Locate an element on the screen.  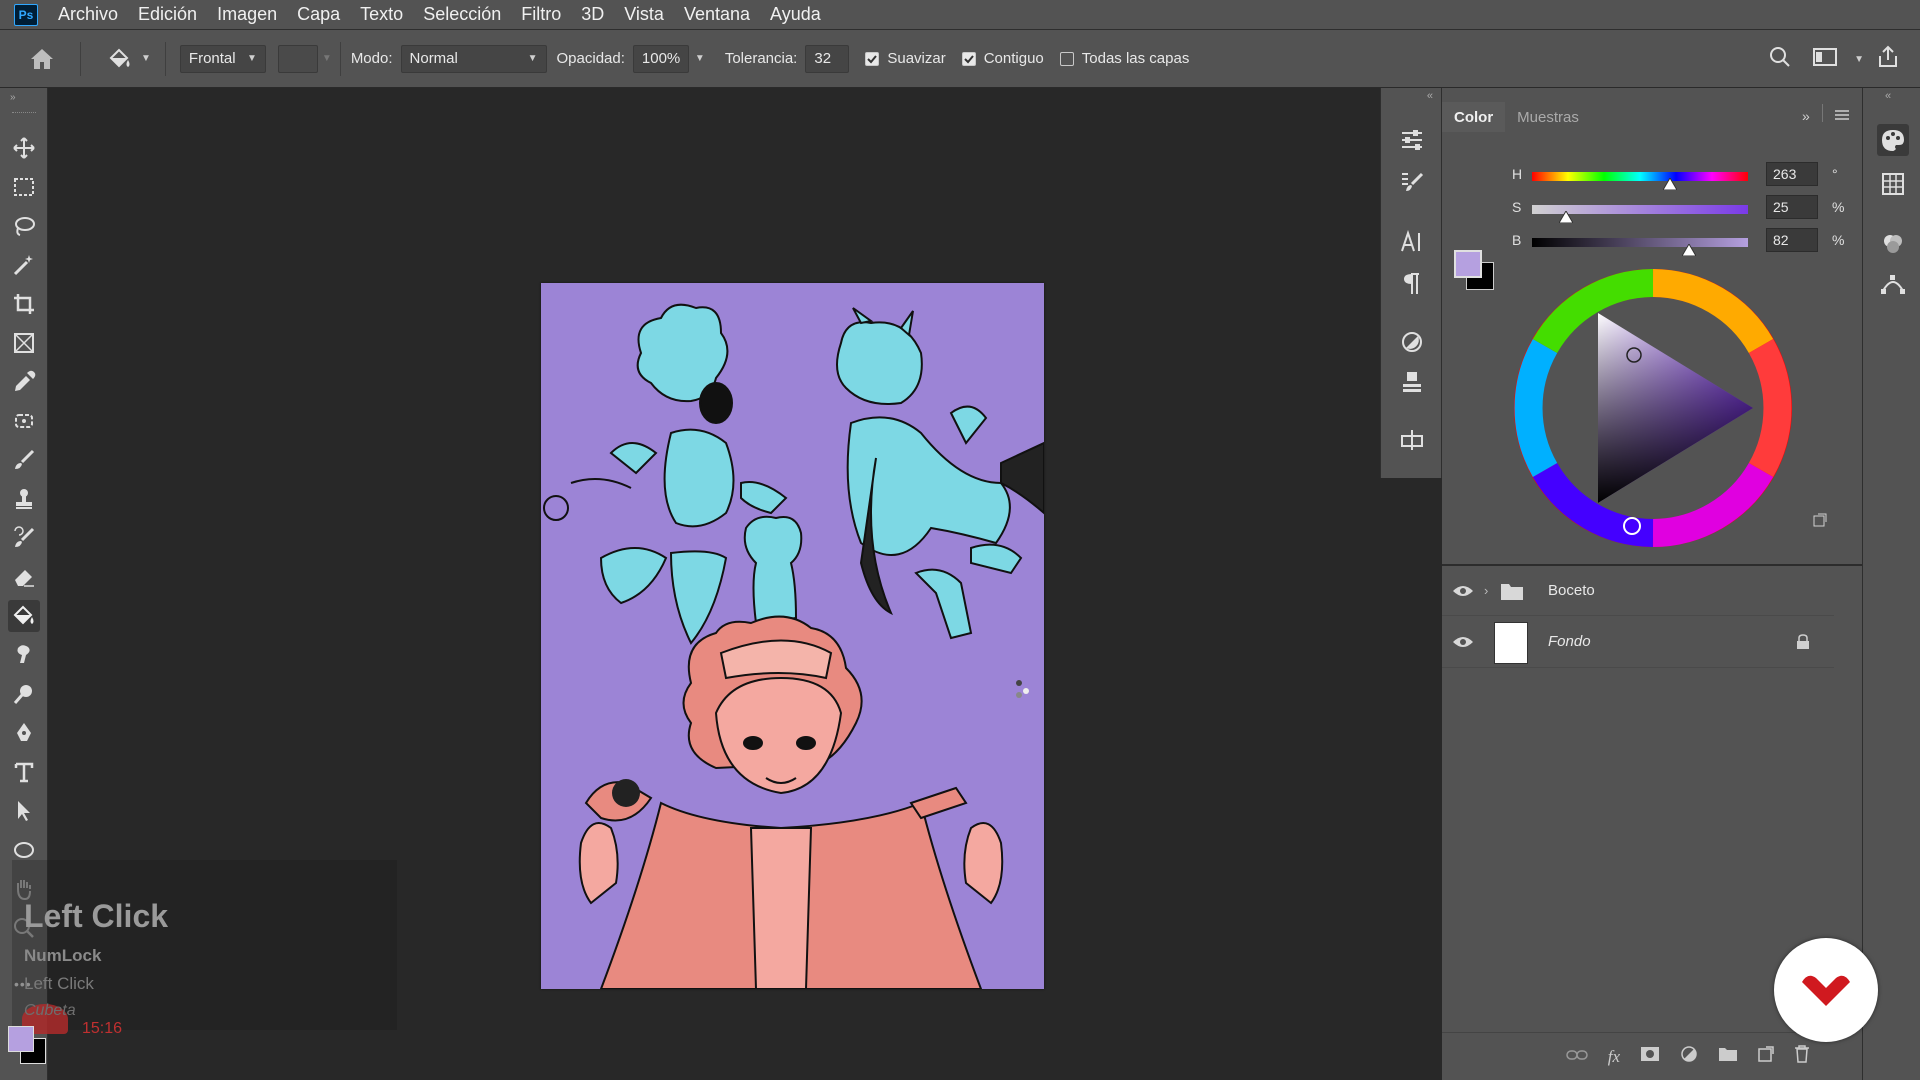
brightness-slider is located at coordinates (1640, 242).